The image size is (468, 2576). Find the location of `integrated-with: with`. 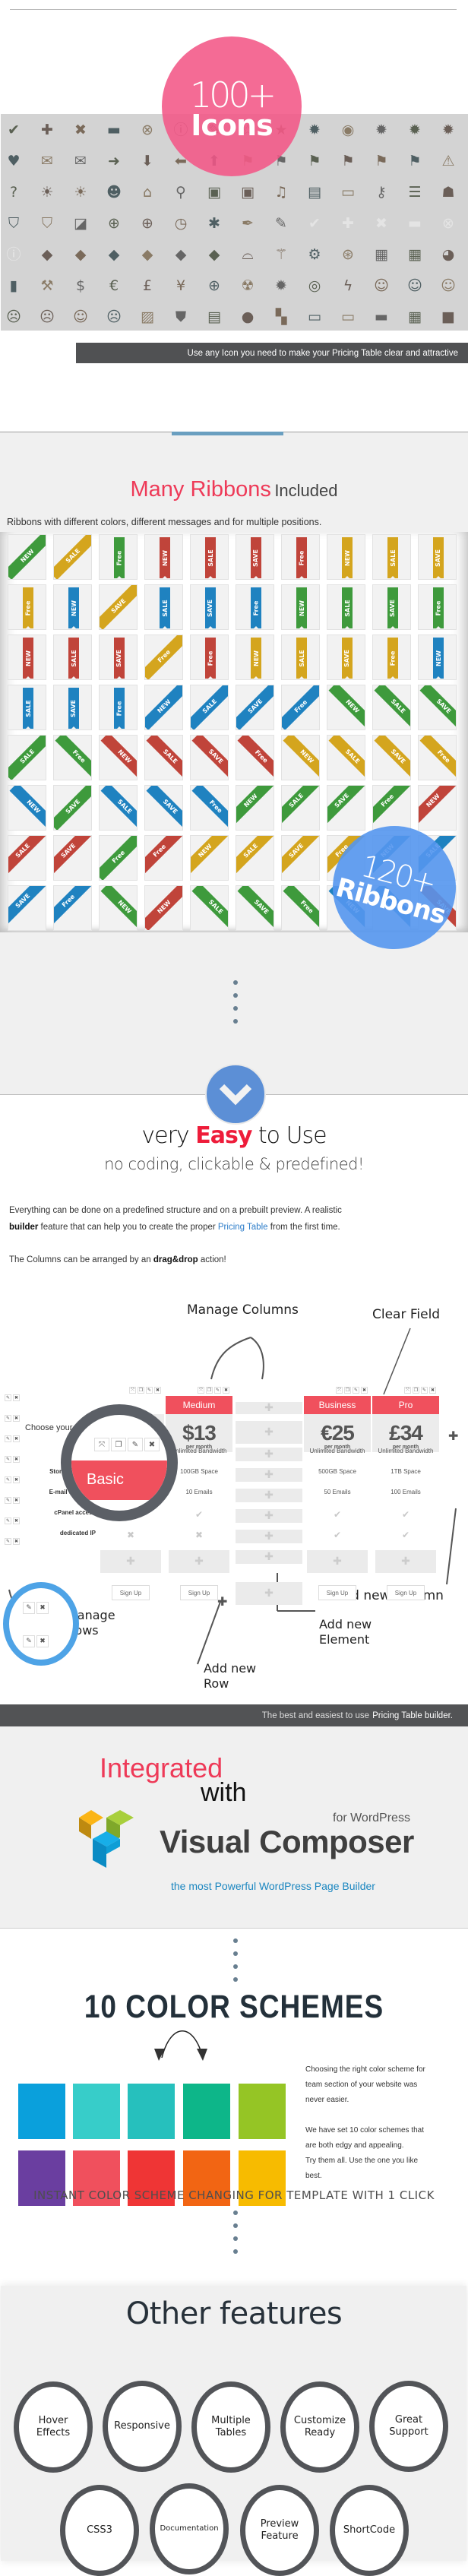

integrated-with: with is located at coordinates (224, 1792).